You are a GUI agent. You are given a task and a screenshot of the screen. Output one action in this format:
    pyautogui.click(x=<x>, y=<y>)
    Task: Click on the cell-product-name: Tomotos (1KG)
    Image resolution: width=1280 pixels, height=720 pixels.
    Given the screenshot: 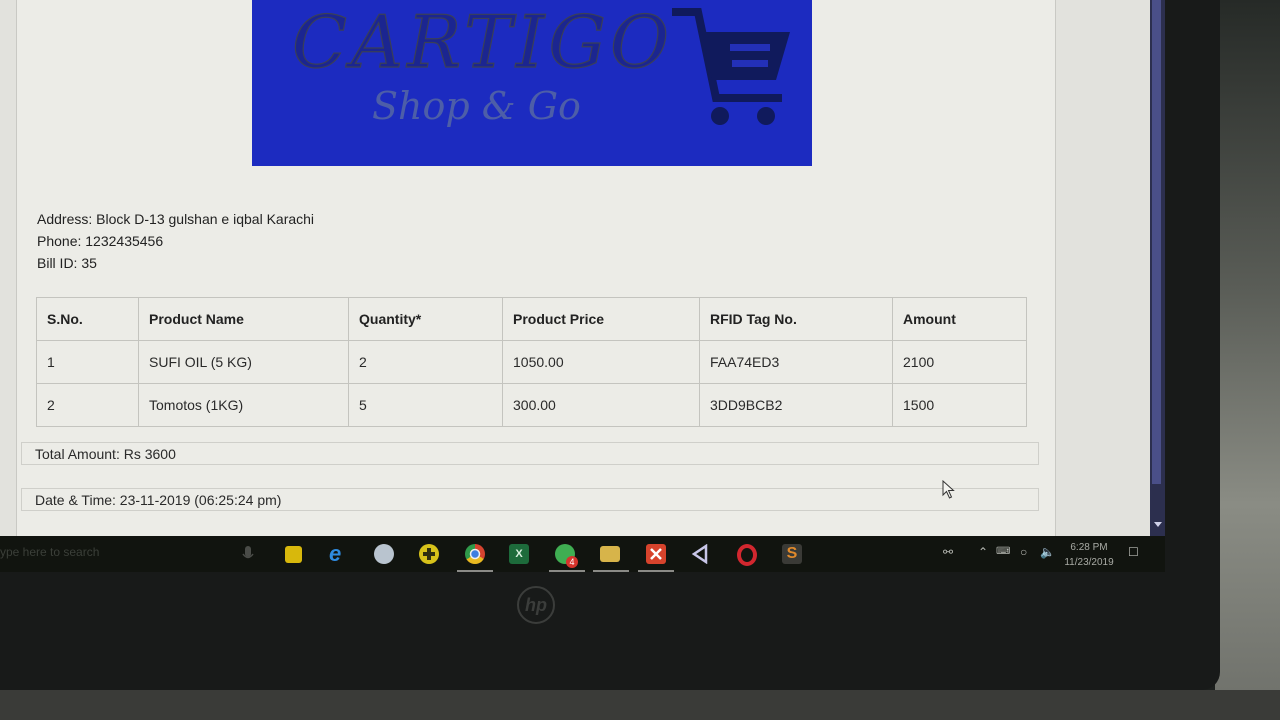 What is the action you would take?
    pyautogui.click(x=243, y=405)
    